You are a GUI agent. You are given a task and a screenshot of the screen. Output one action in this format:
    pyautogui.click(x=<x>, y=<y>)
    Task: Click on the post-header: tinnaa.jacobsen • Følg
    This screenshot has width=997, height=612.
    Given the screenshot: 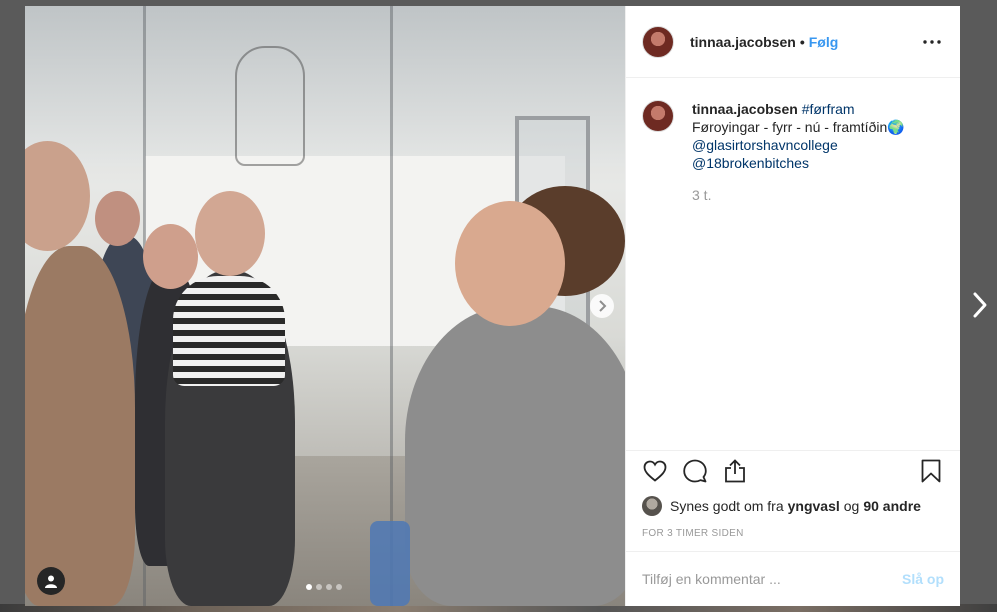 What is the action you would take?
    pyautogui.click(x=793, y=42)
    